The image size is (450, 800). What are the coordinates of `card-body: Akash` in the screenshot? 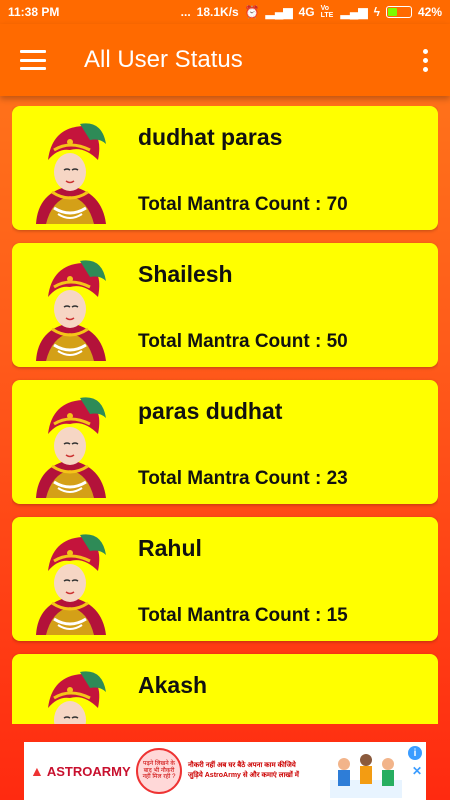 It's located at (279, 689).